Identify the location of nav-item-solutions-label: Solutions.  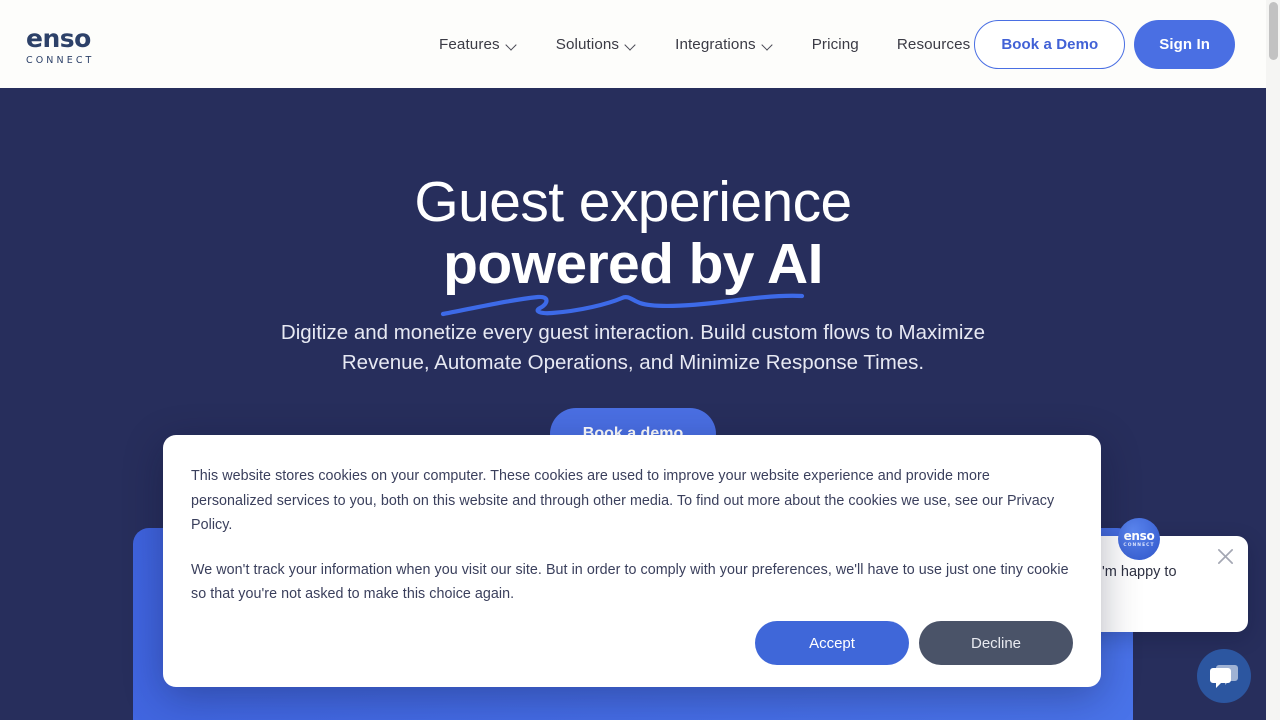
(587, 44).